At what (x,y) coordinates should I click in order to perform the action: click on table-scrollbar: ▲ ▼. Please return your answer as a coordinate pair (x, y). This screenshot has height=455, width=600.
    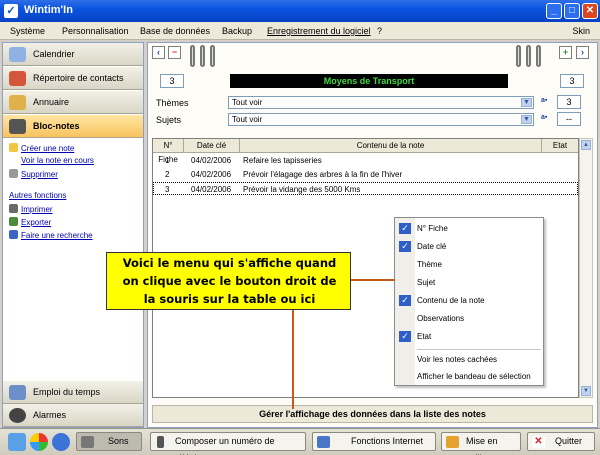
    Looking at the image, I should click on (586, 268).